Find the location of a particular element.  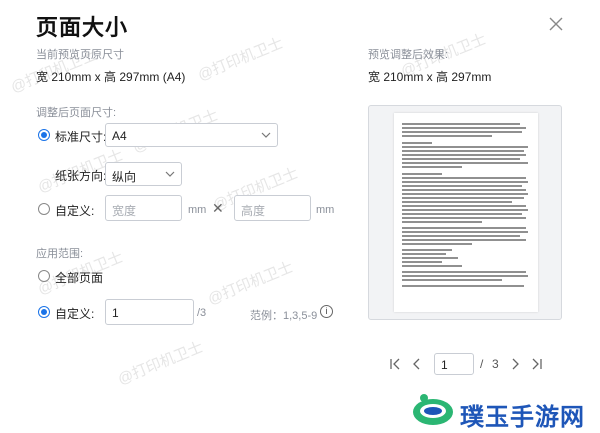

width-placeholder: 宽度 is located at coordinates (124, 211).